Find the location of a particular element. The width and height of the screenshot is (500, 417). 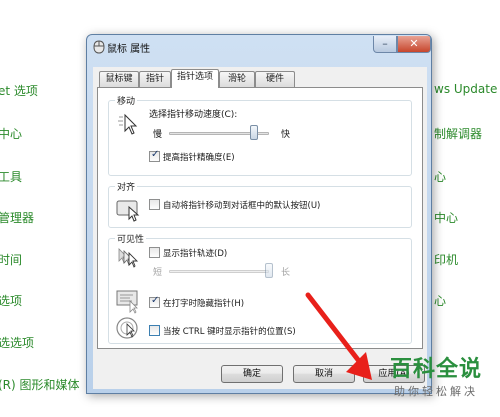

bg-link-left-1: et 选项 is located at coordinates (19, 90).